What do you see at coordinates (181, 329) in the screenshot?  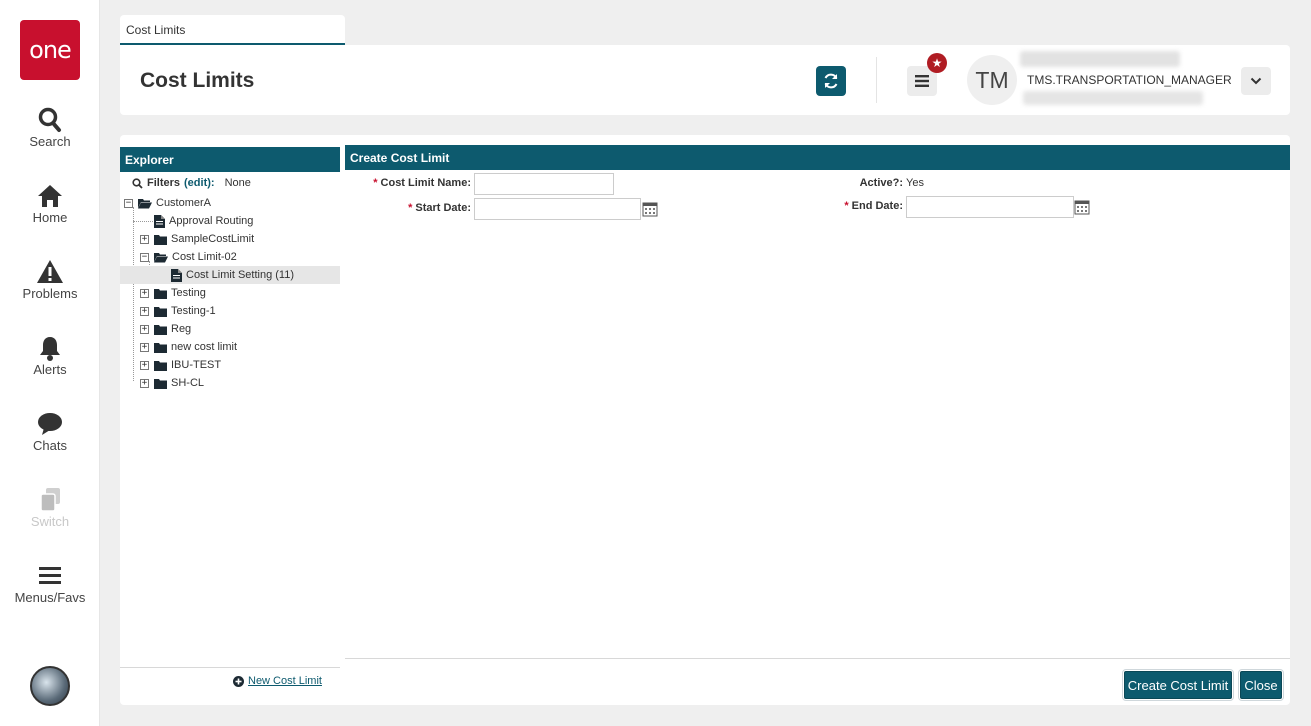 I see `tree-item-label: Reg` at bounding box center [181, 329].